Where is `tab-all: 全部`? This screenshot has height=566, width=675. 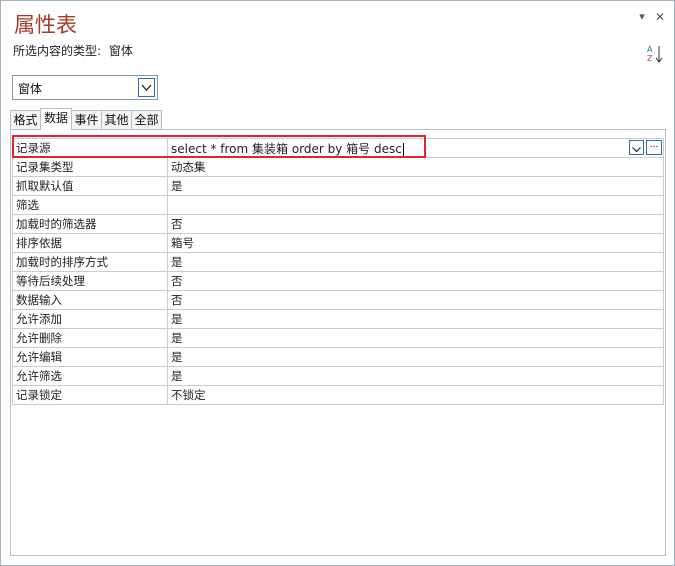 tab-all: 全部 is located at coordinates (146, 119).